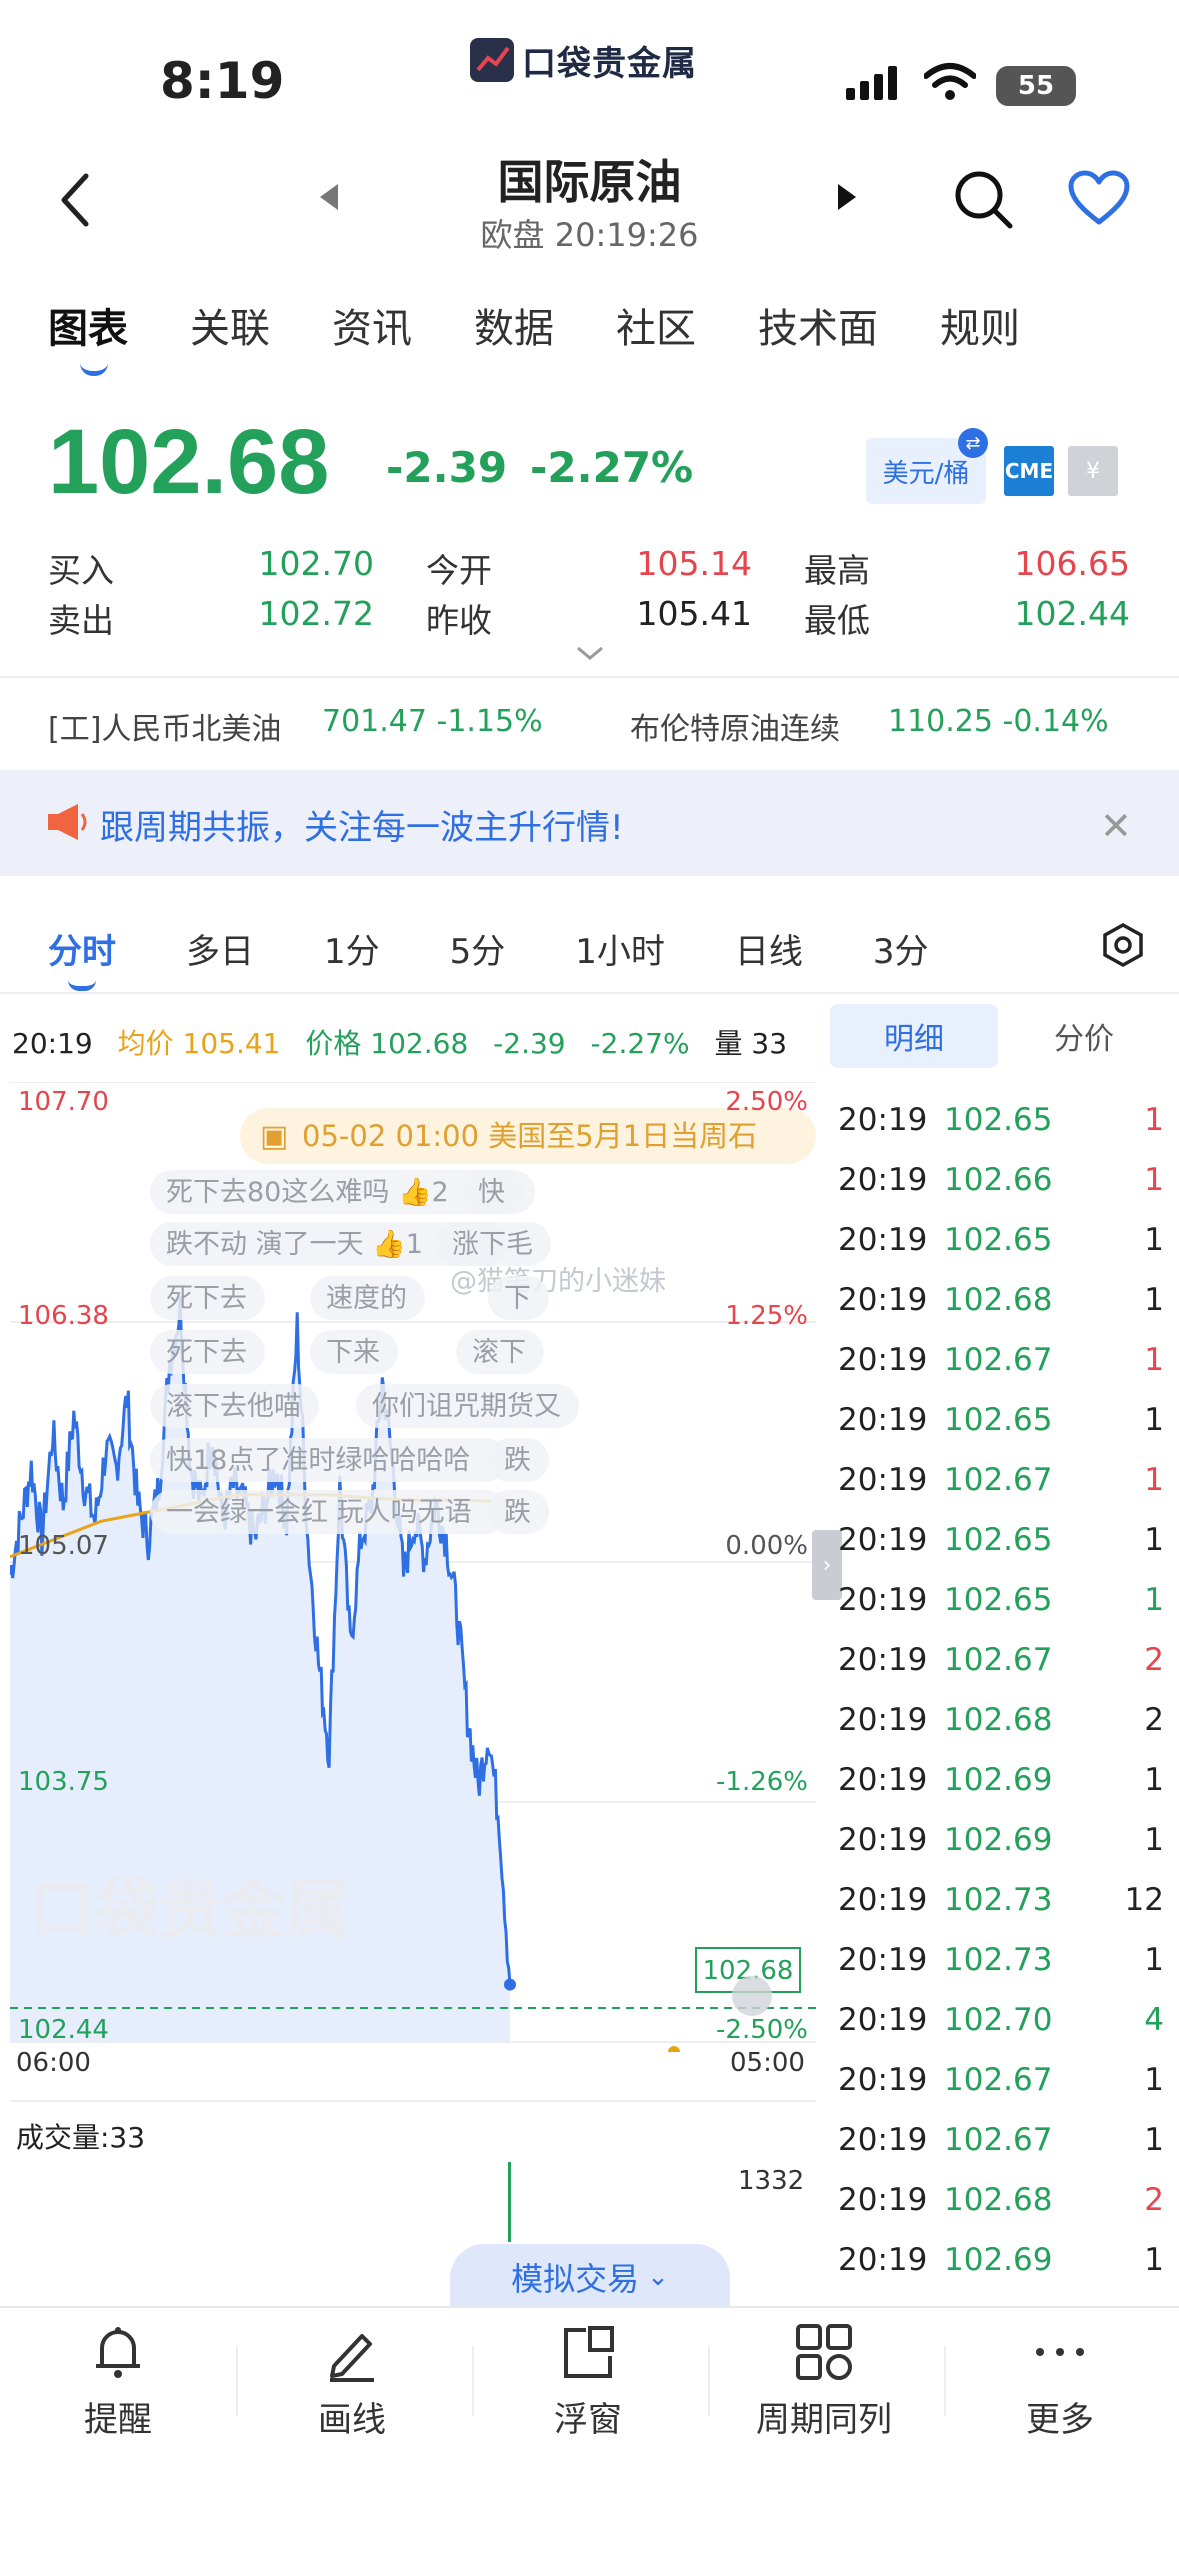 The height and width of the screenshot is (2556, 1179). What do you see at coordinates (1116, 826) in the screenshot?
I see `close-icon: ✕` at bounding box center [1116, 826].